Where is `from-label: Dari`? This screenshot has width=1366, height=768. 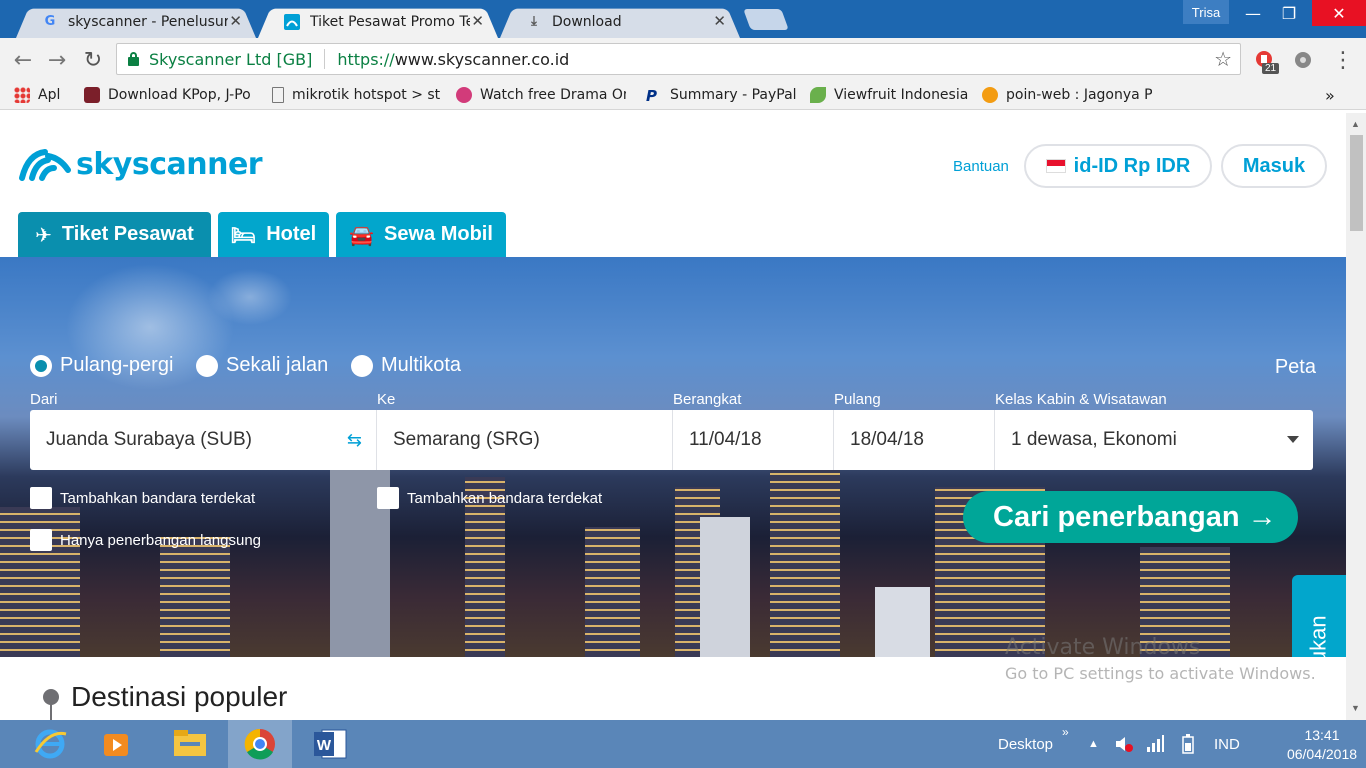
from-label: Dari is located at coordinates (44, 399).